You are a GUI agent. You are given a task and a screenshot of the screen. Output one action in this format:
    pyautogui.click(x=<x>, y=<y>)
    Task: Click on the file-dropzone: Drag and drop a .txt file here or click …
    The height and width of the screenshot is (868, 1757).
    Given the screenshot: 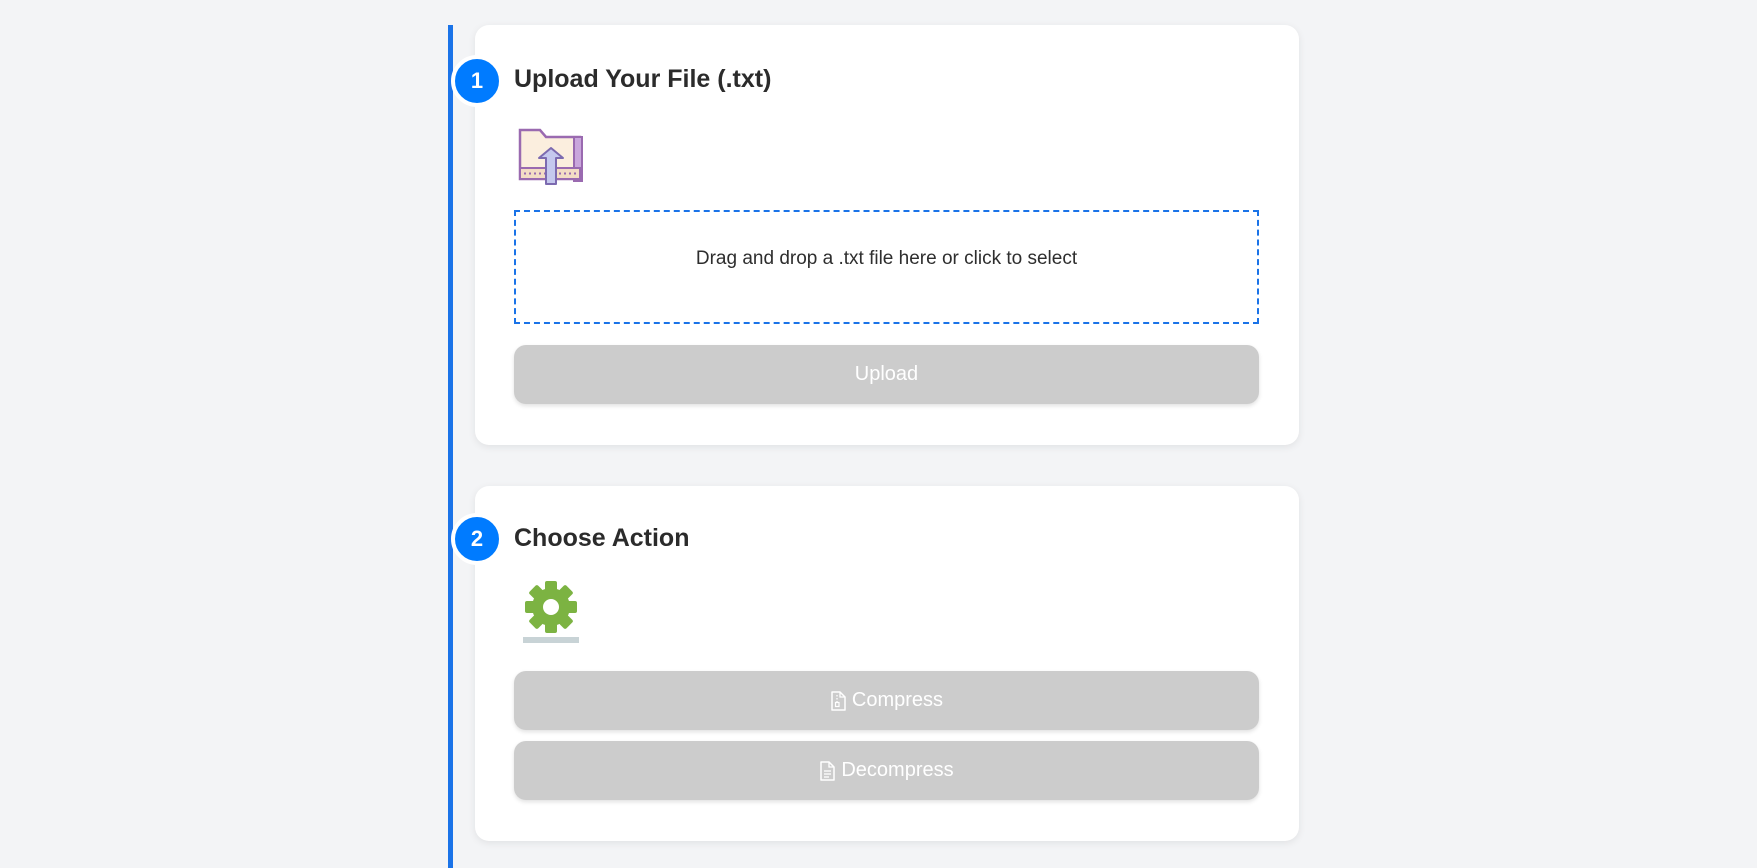 What is the action you would take?
    pyautogui.click(x=886, y=267)
    